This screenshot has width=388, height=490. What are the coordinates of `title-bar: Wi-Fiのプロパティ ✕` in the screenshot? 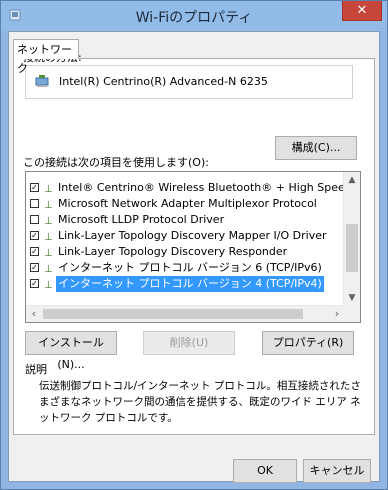 It's located at (194, 16).